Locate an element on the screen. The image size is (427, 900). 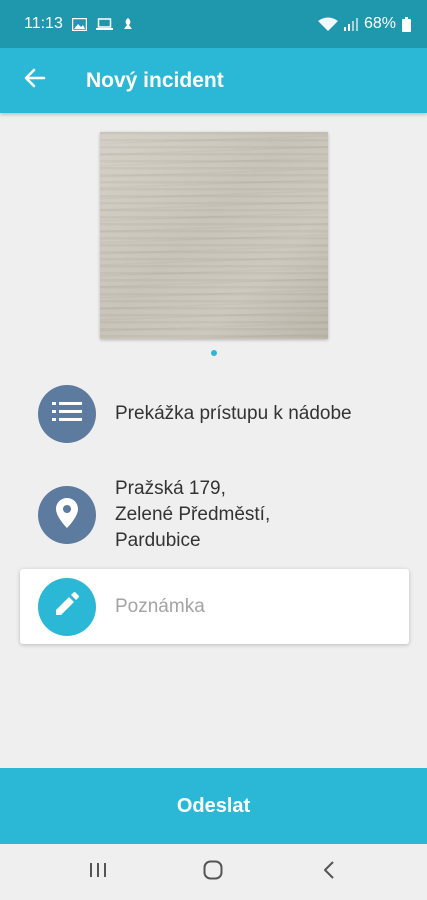
list-icon is located at coordinates (67, 414).